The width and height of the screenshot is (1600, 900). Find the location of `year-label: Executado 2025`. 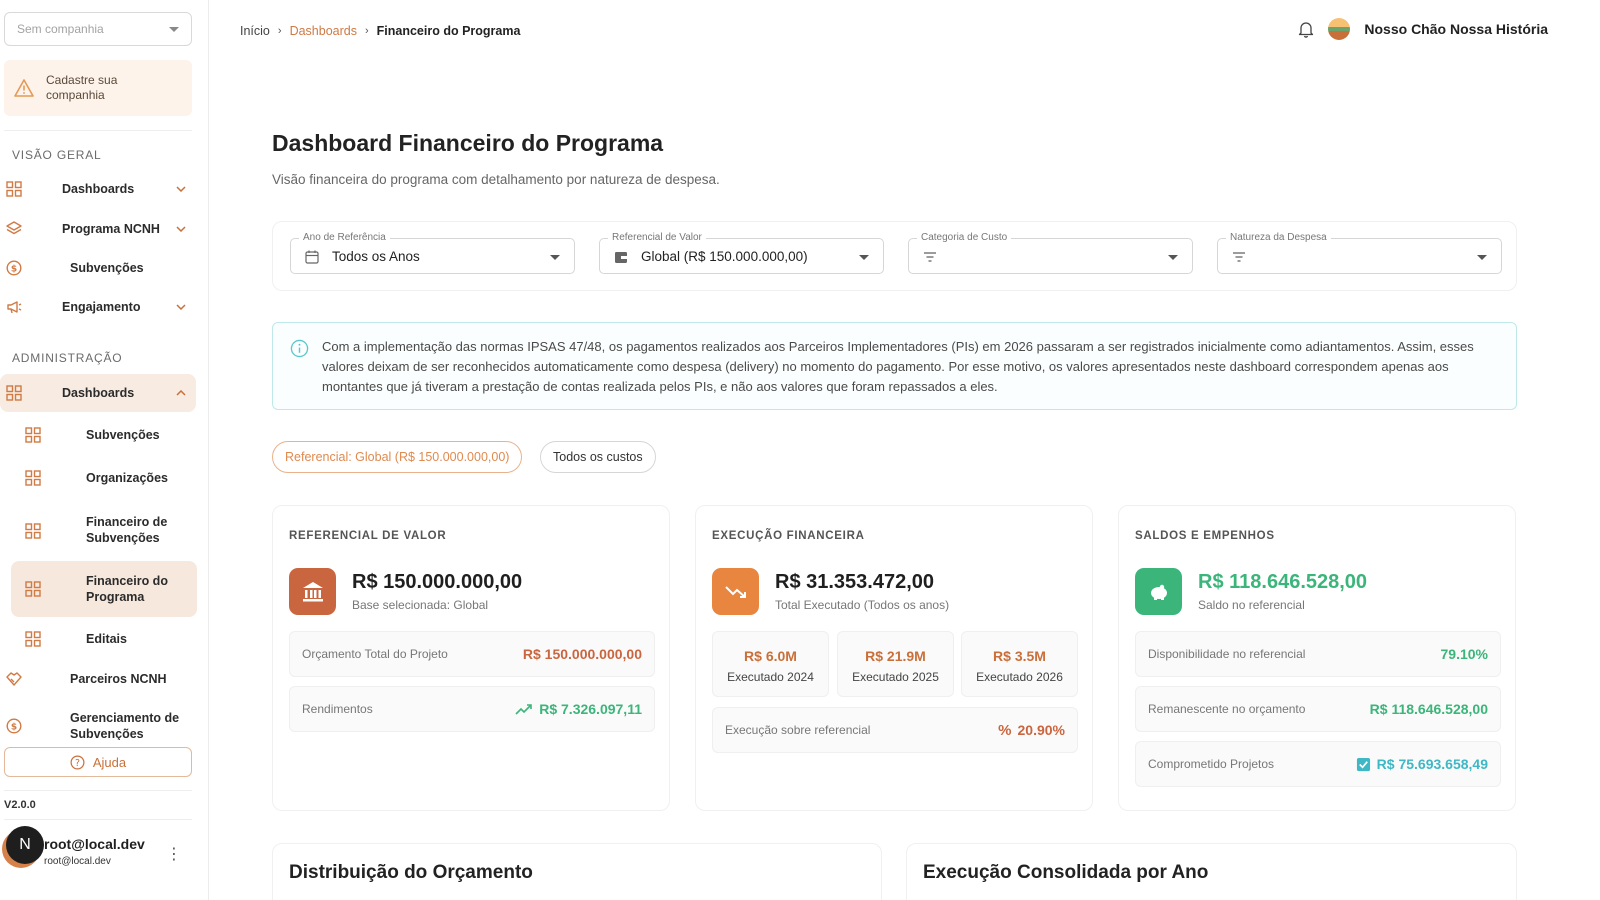

year-label: Executado 2025 is located at coordinates (895, 677).